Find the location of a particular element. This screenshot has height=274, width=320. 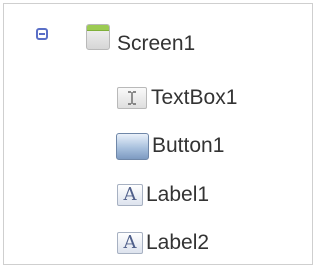

tree-node-button1: Button1 is located at coordinates (170, 146).